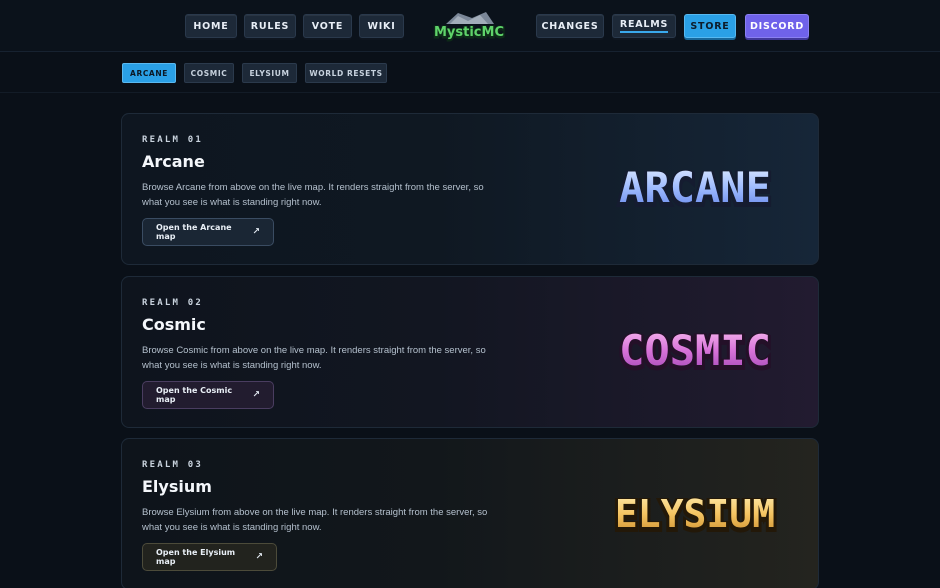  What do you see at coordinates (194, 232) in the screenshot?
I see `open-map-label: Open the Arcane map` at bounding box center [194, 232].